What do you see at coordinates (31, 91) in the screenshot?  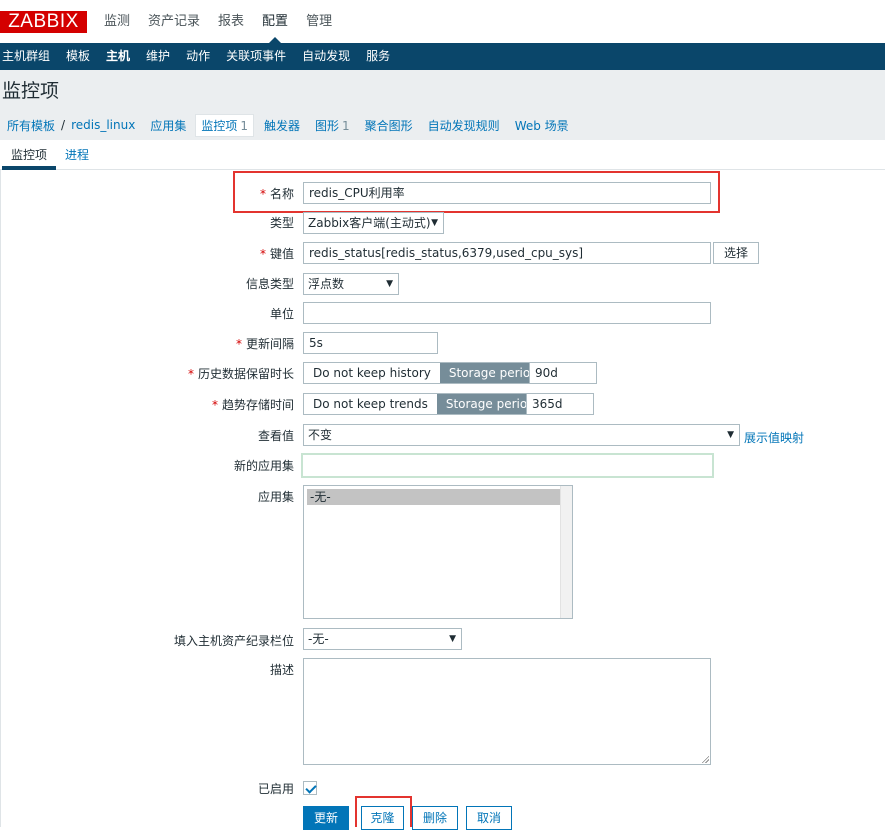 I see `page-title: 监控项` at bounding box center [31, 91].